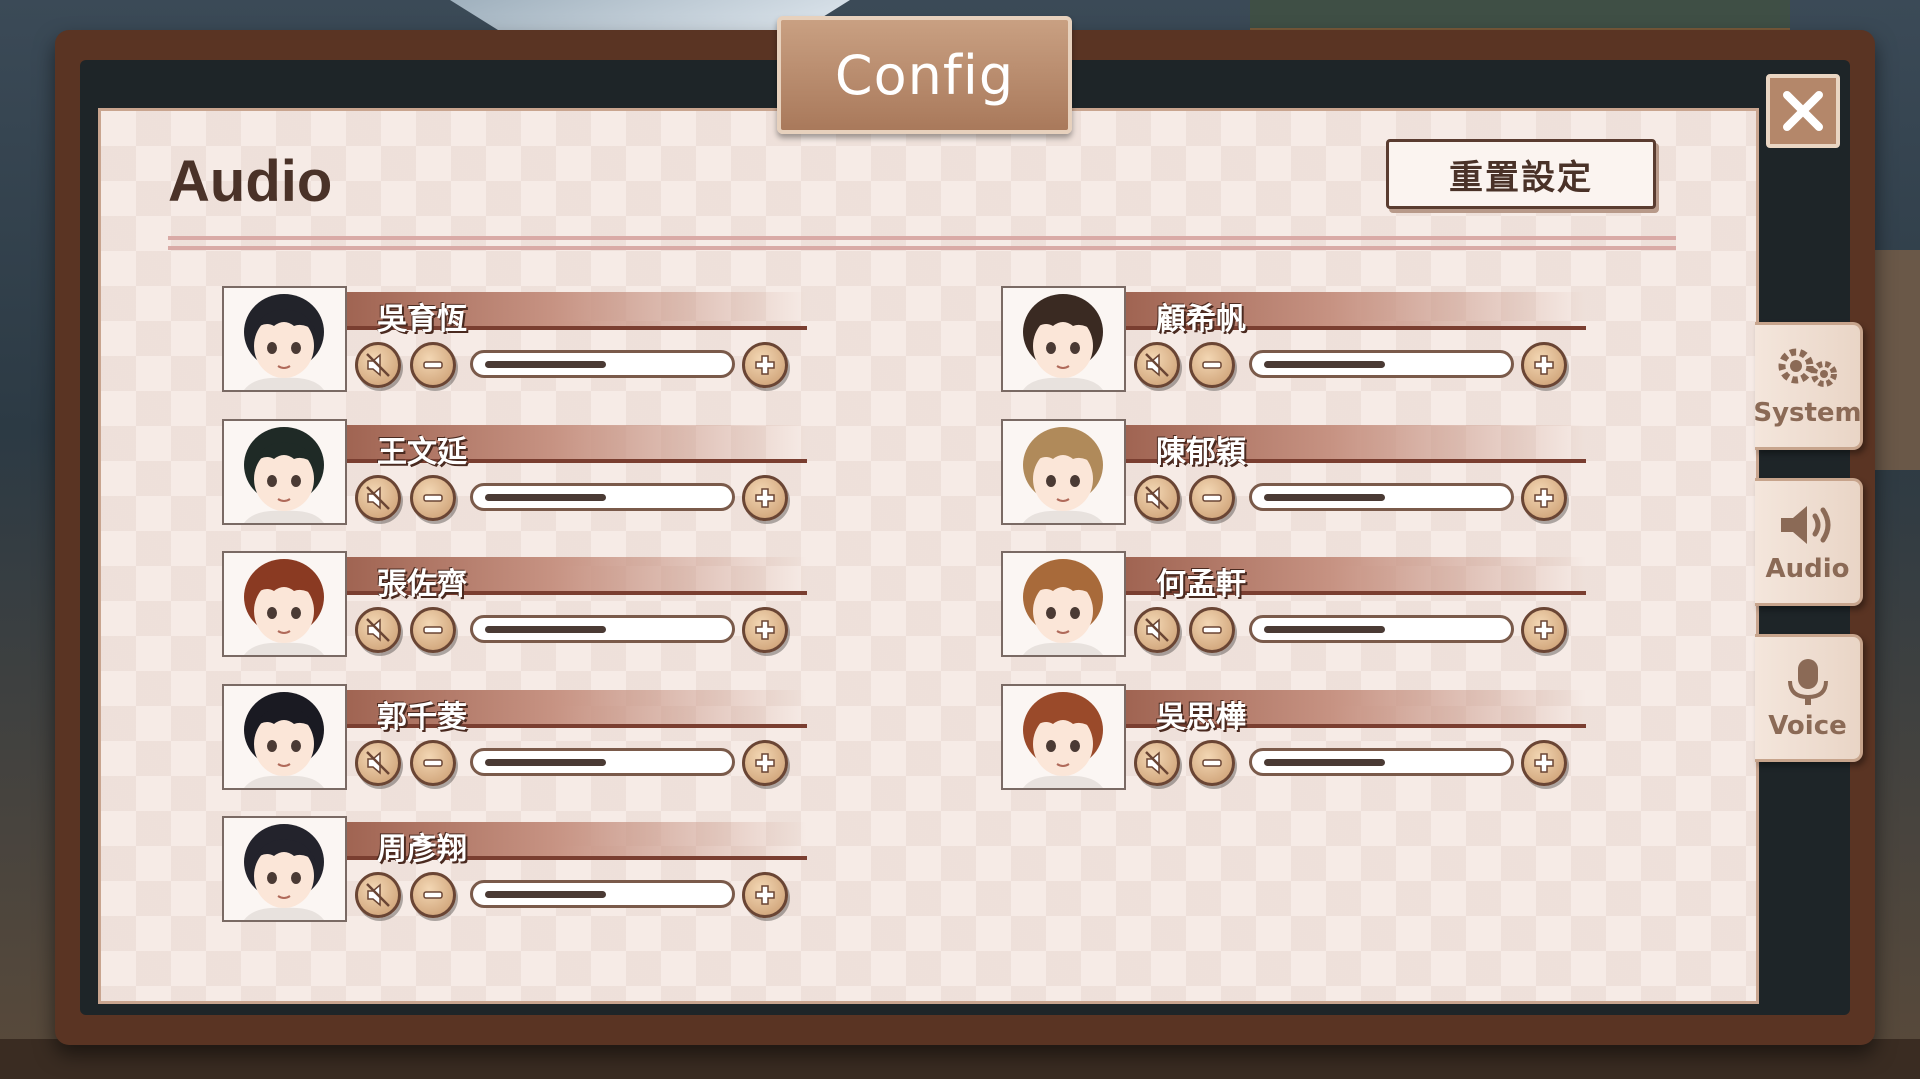 Image resolution: width=1920 pixels, height=1079 pixels. I want to click on character-name: 何孟軒, so click(1201, 584).